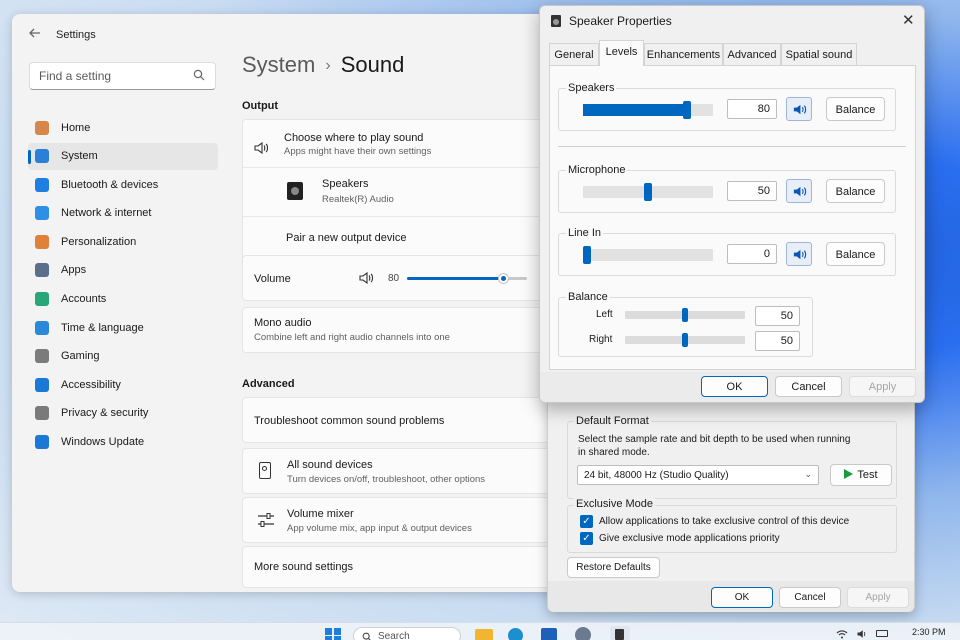 The height and width of the screenshot is (640, 960). What do you see at coordinates (908, 20) in the screenshot?
I see `close-icon: ✕` at bounding box center [908, 20].